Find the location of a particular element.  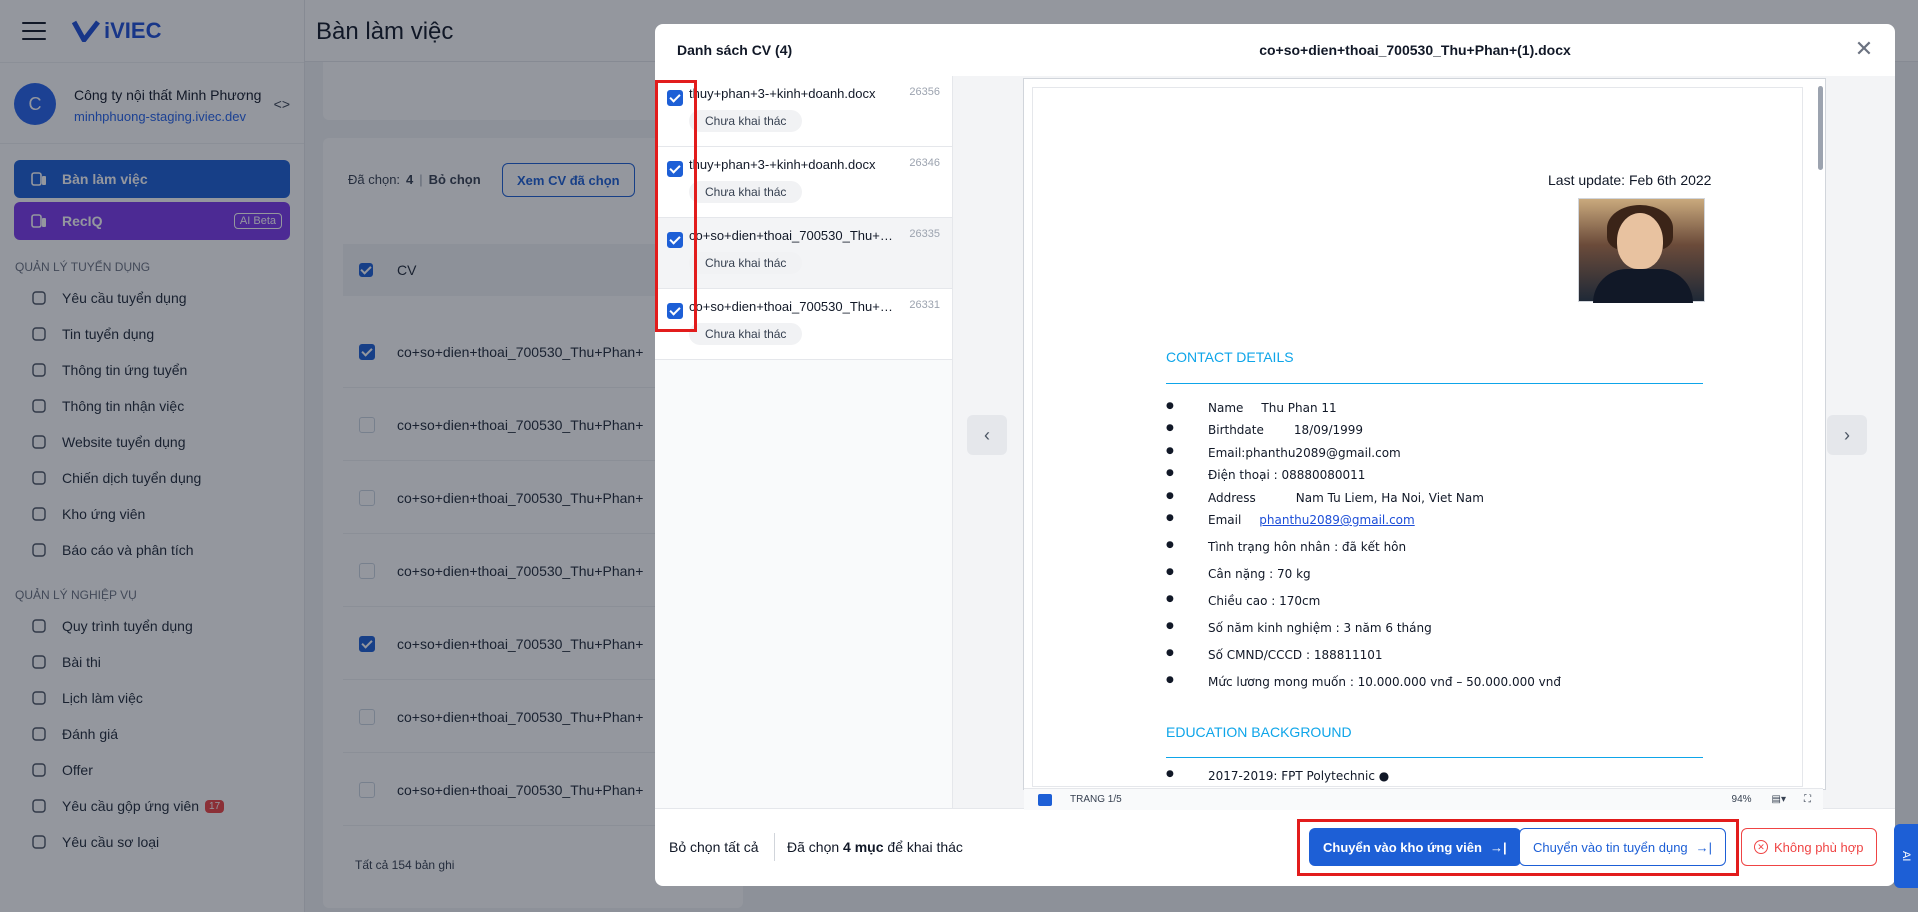

modal-title: Danh sách CV (4) is located at coordinates (735, 50).